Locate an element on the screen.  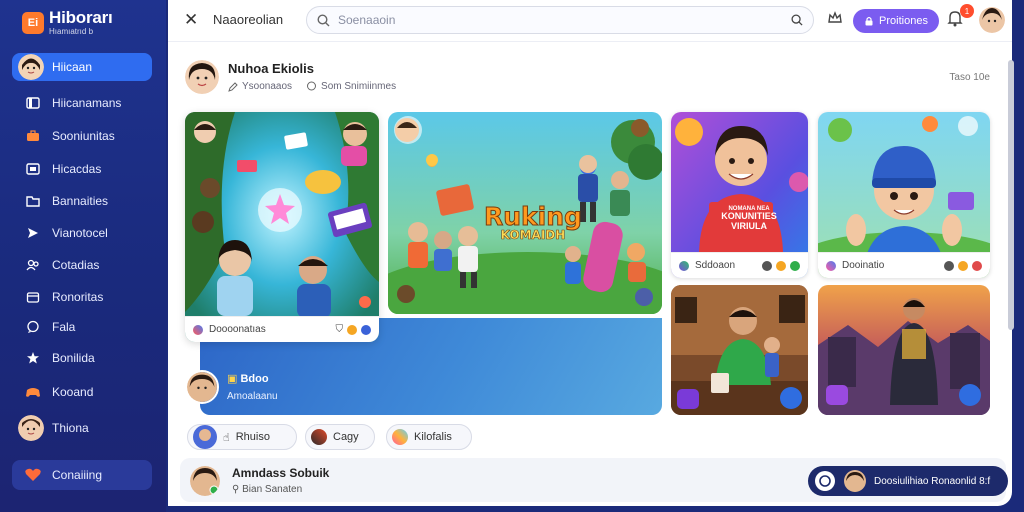
streamer-sub: Amoalaanu is located at coordinates (252, 396).